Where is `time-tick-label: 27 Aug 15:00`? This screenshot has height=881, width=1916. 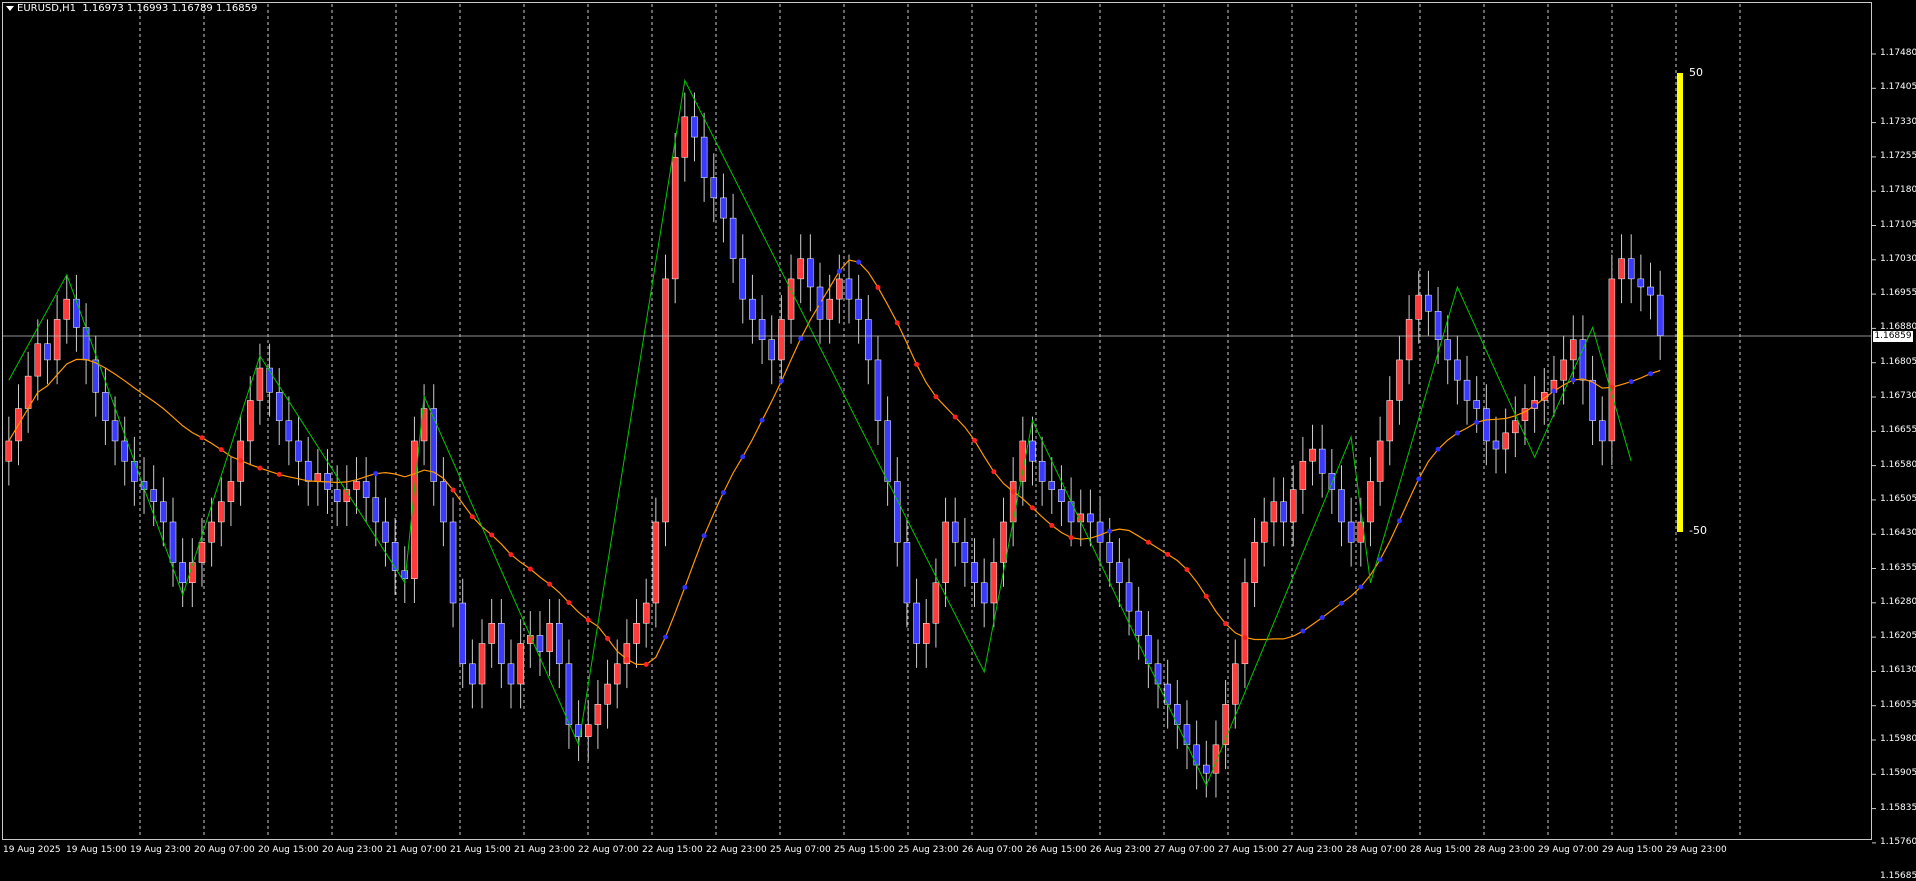
time-tick-label: 27 Aug 15:00 is located at coordinates (1248, 850).